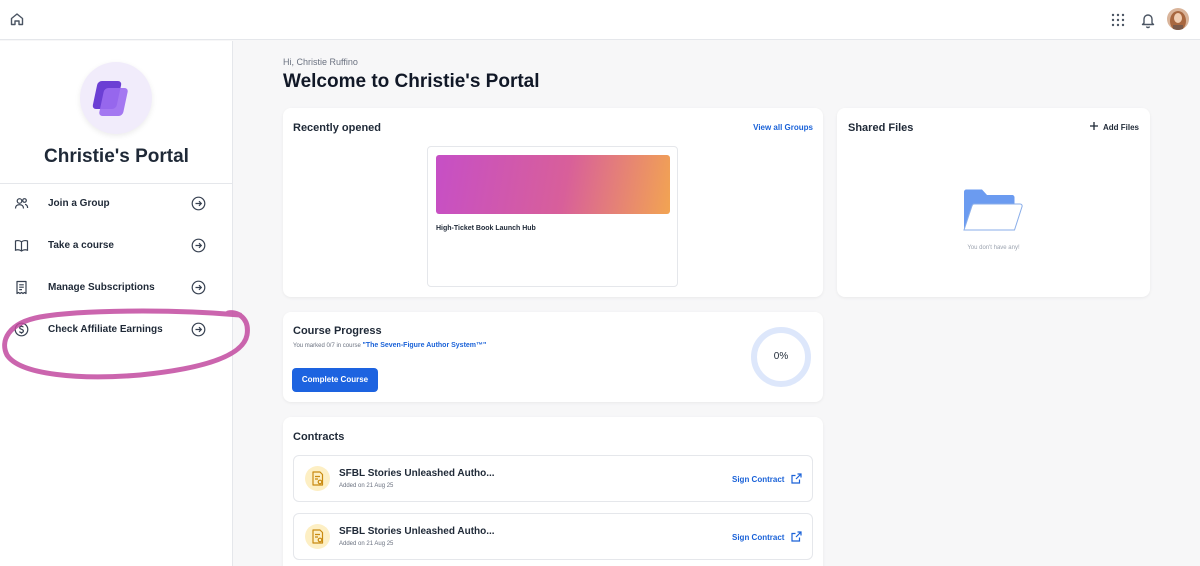 Image resolution: width=1200 pixels, height=566 pixels. Describe the element at coordinates (116, 156) in the screenshot. I see `portal-name: Christie's Portal` at that location.